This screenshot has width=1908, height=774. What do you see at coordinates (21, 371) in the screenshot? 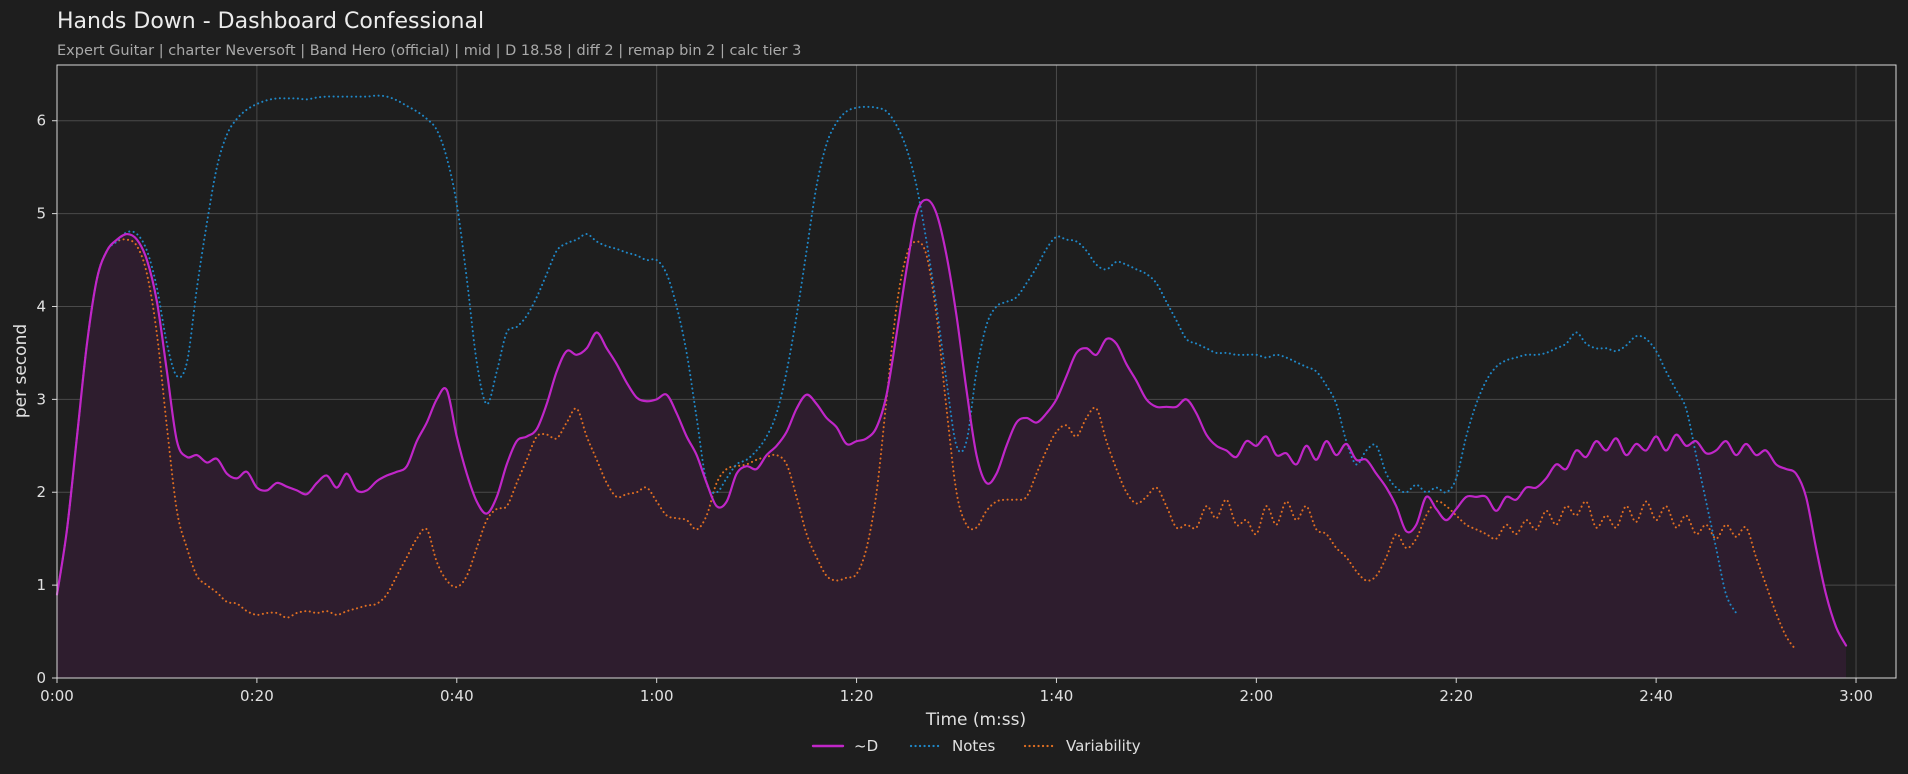
I see `y-axis-label: per second` at bounding box center [21, 371].